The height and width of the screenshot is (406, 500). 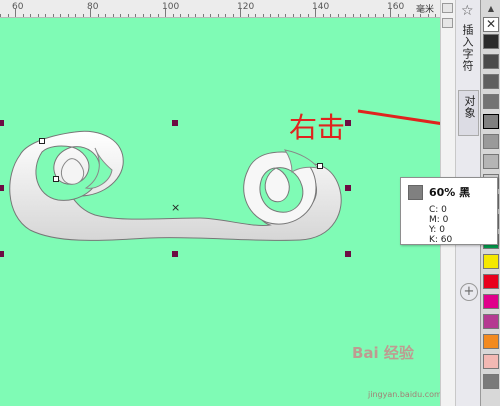 I want to click on selection-handle-top-center, so click(x=175, y=123).